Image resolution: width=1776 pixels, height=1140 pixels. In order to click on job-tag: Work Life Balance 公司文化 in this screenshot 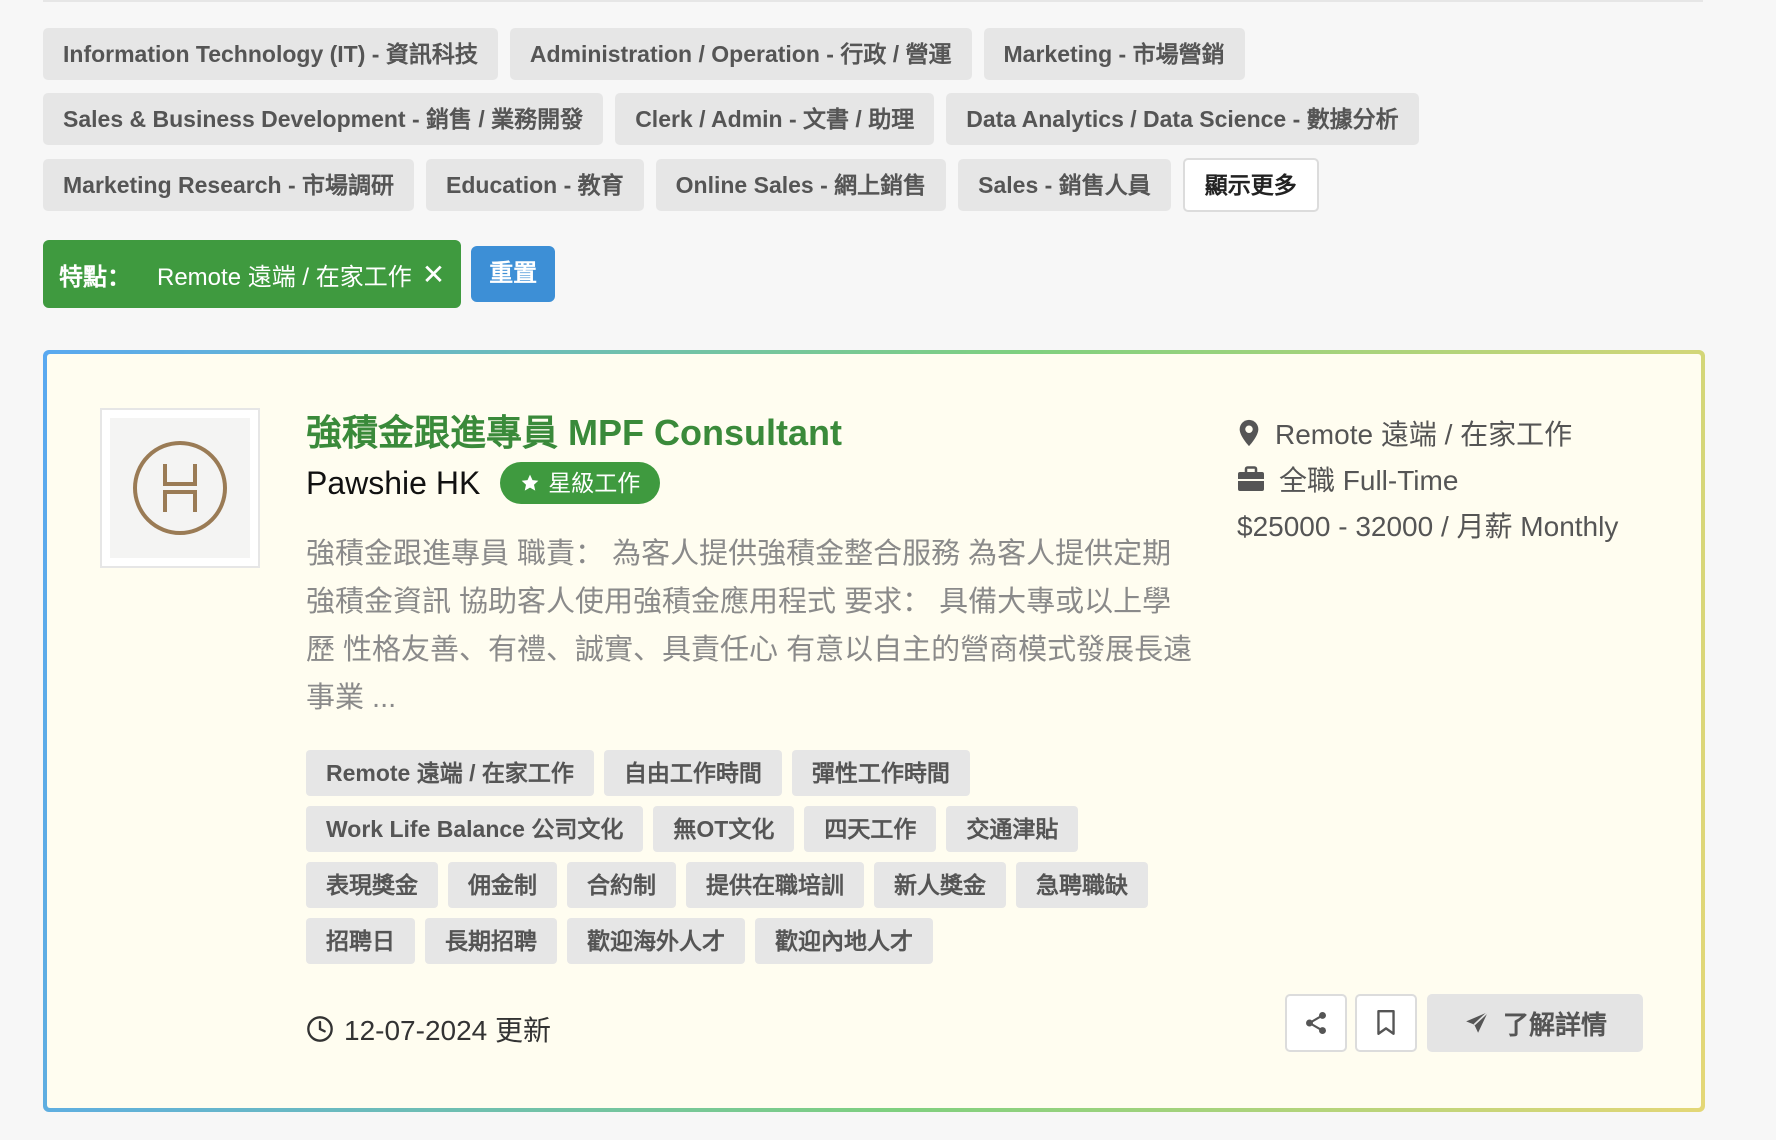, I will do `click(475, 829)`.